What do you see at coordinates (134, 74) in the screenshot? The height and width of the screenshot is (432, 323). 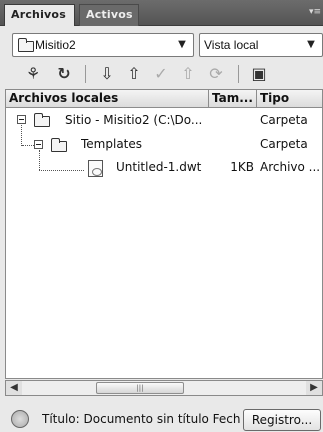 I see `put-files-icon: ⇧` at bounding box center [134, 74].